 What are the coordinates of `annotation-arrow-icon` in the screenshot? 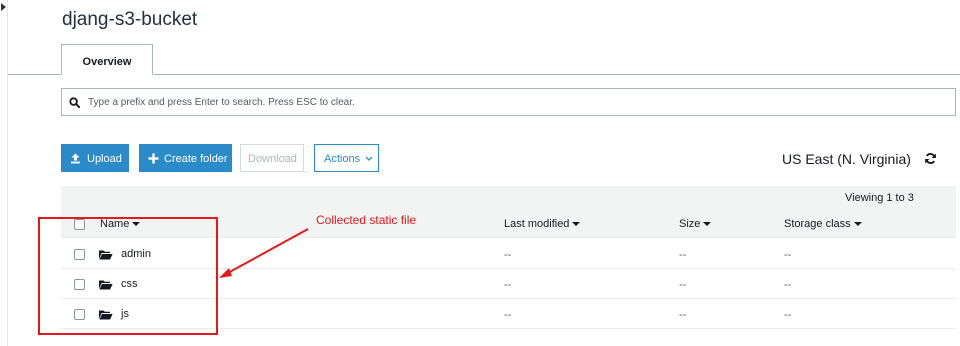 It's located at (264, 253).